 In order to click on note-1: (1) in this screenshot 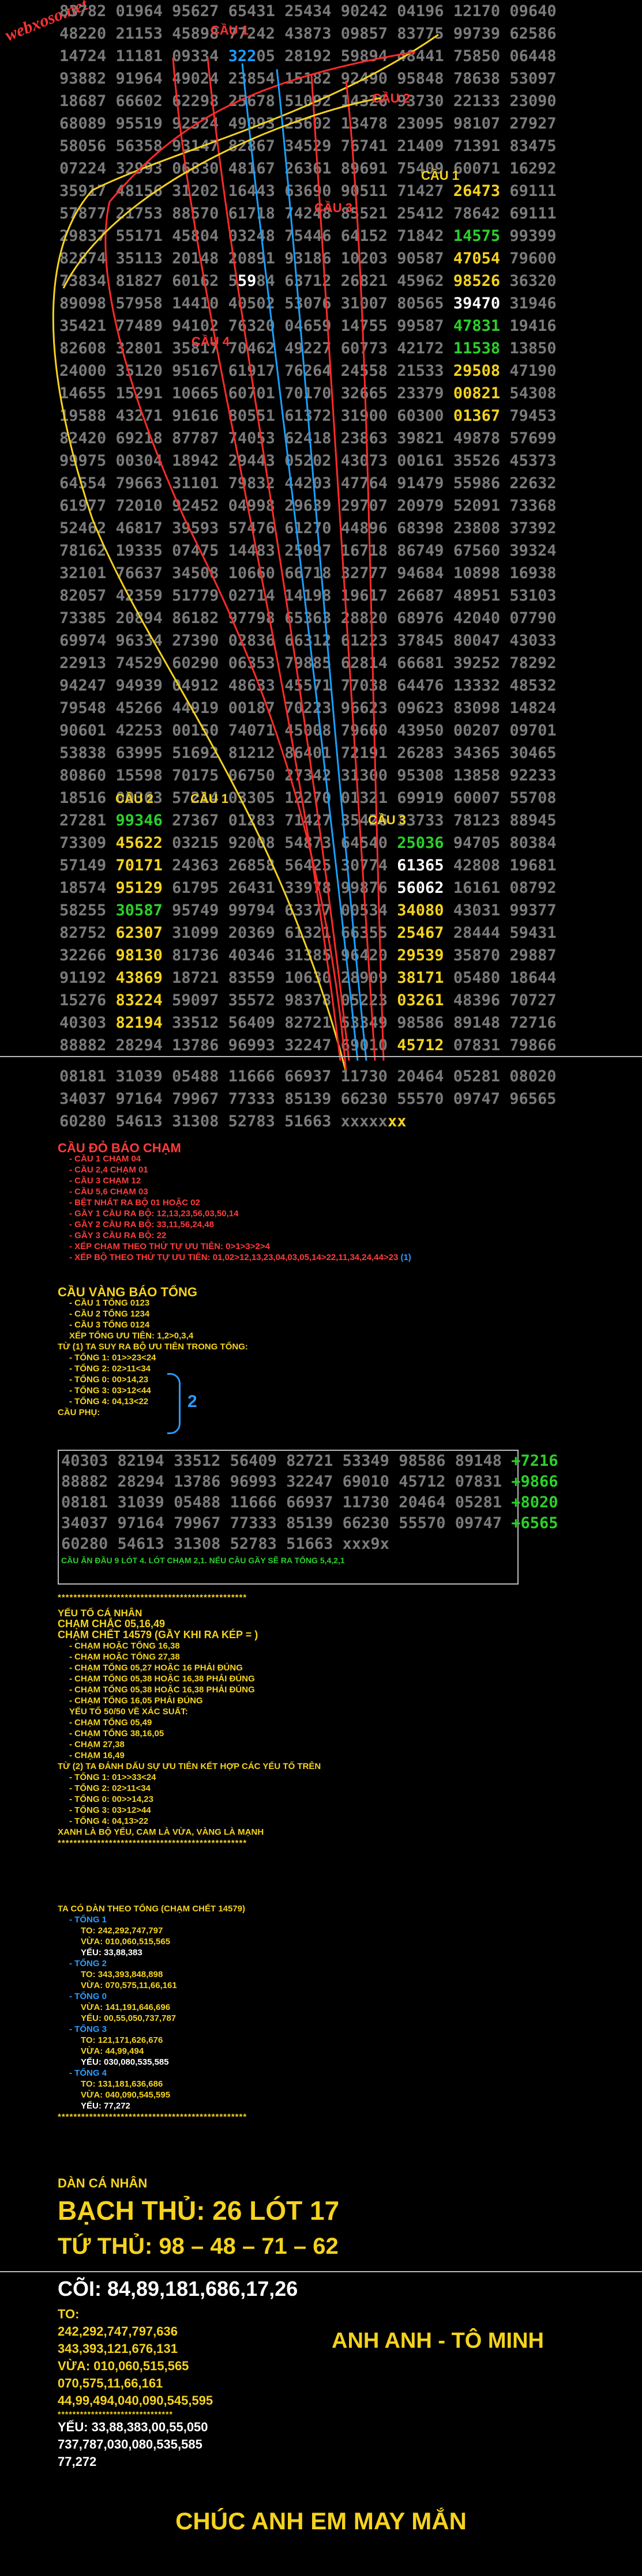, I will do `click(404, 1257)`.